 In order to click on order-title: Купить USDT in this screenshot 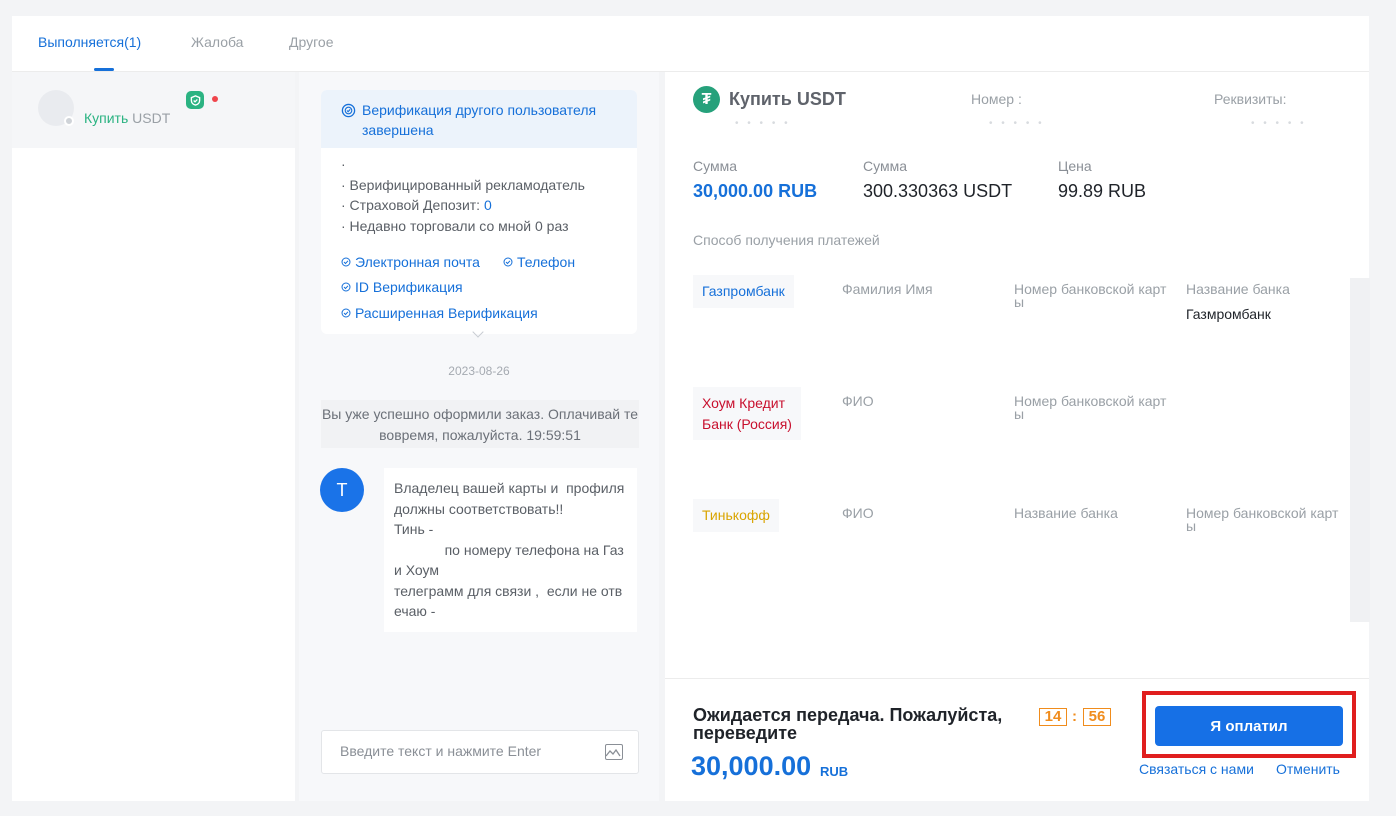, I will do `click(787, 99)`.